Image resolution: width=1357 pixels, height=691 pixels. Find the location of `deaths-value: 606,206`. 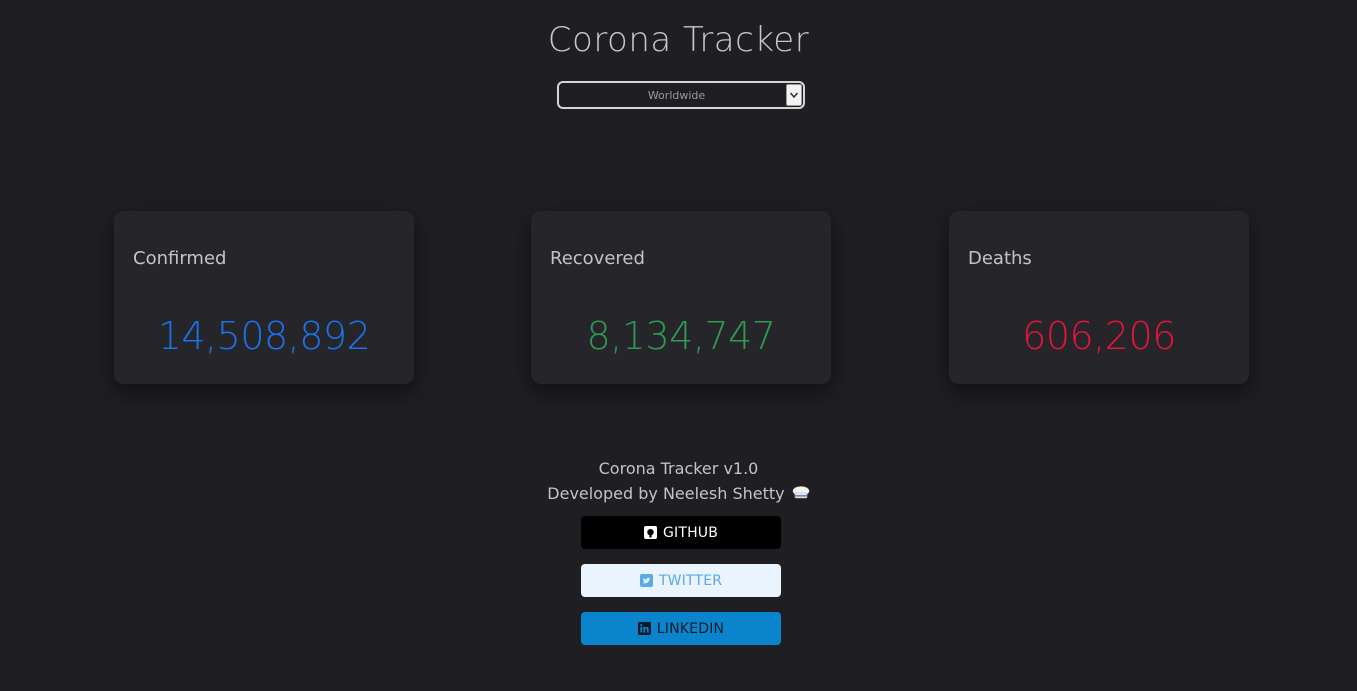

deaths-value: 606,206 is located at coordinates (1099, 336).